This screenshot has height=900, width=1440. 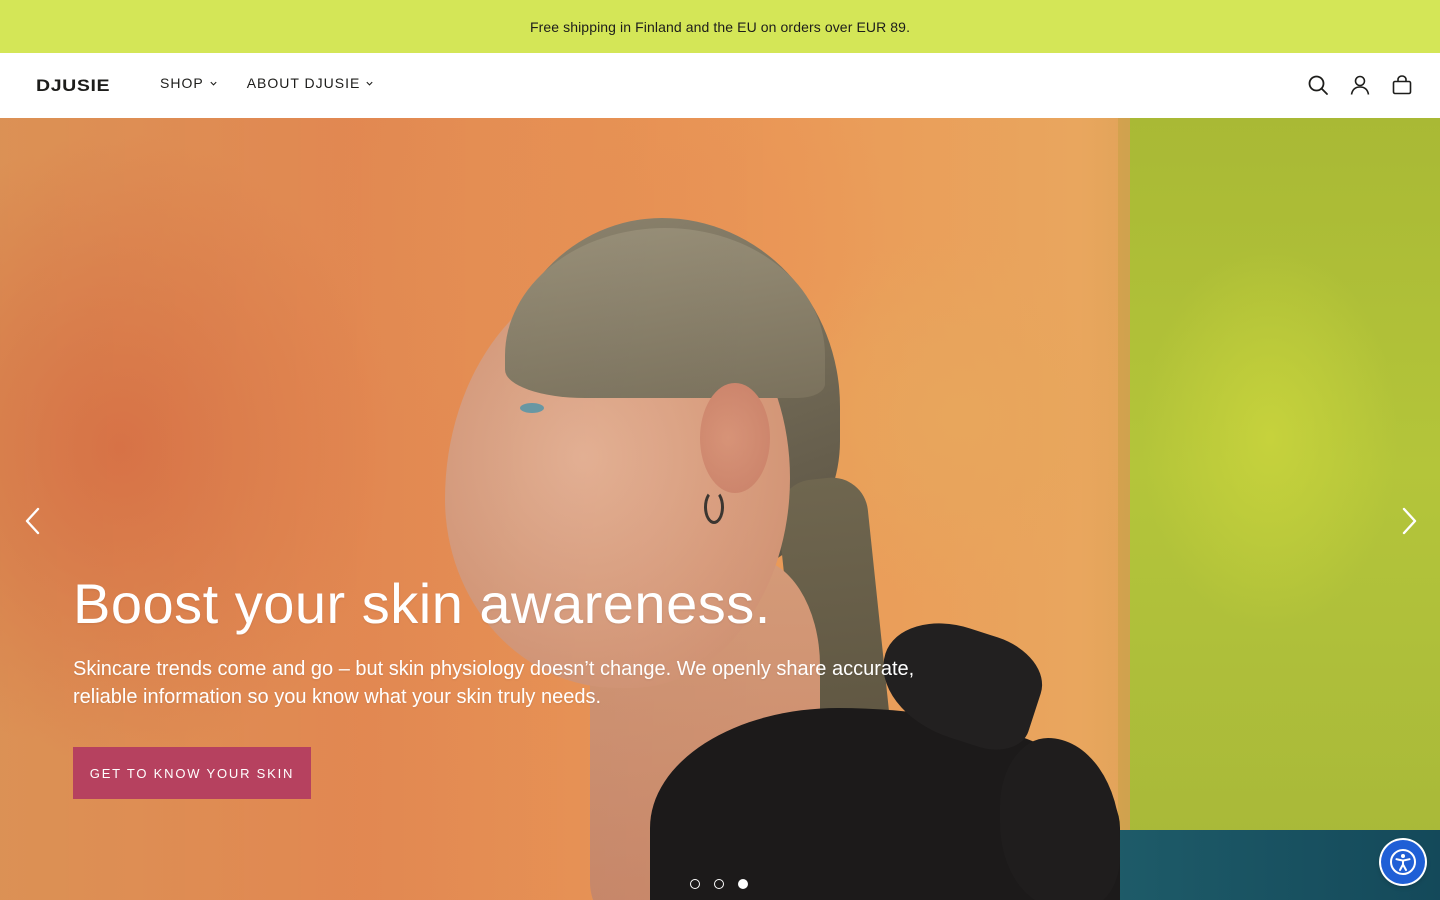 I want to click on accessibility-button, so click(x=1403, y=862).